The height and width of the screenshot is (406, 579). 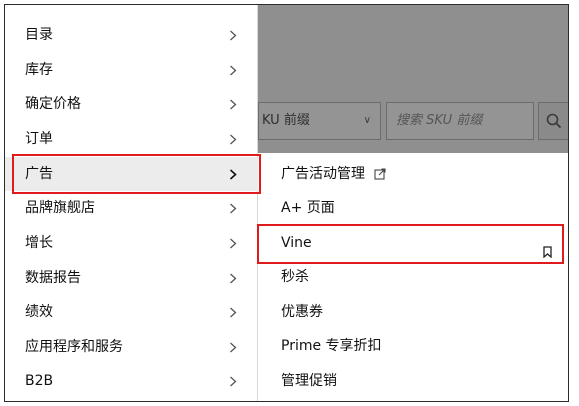 What do you see at coordinates (39, 312) in the screenshot?
I see `menu-item-label: 绩效` at bounding box center [39, 312].